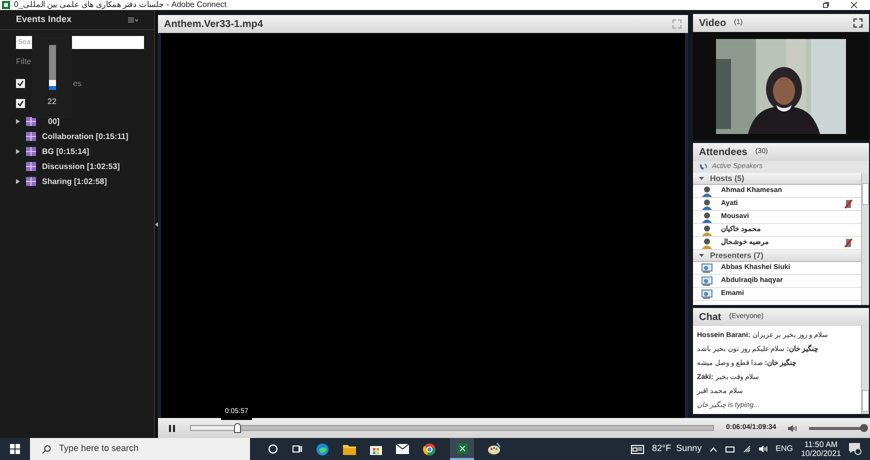  I want to click on event-item: Collaboration [0:15:11], so click(85, 136).